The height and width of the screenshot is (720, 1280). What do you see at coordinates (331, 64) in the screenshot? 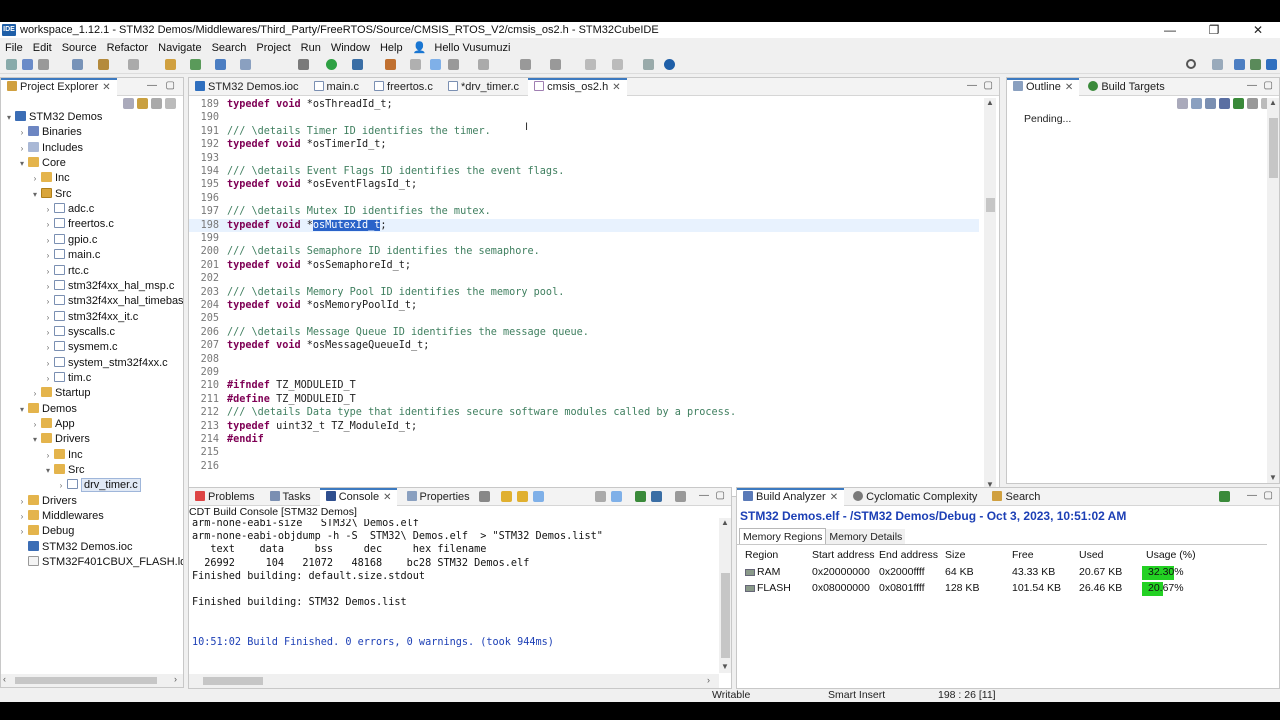
I see `run-icon` at bounding box center [331, 64].